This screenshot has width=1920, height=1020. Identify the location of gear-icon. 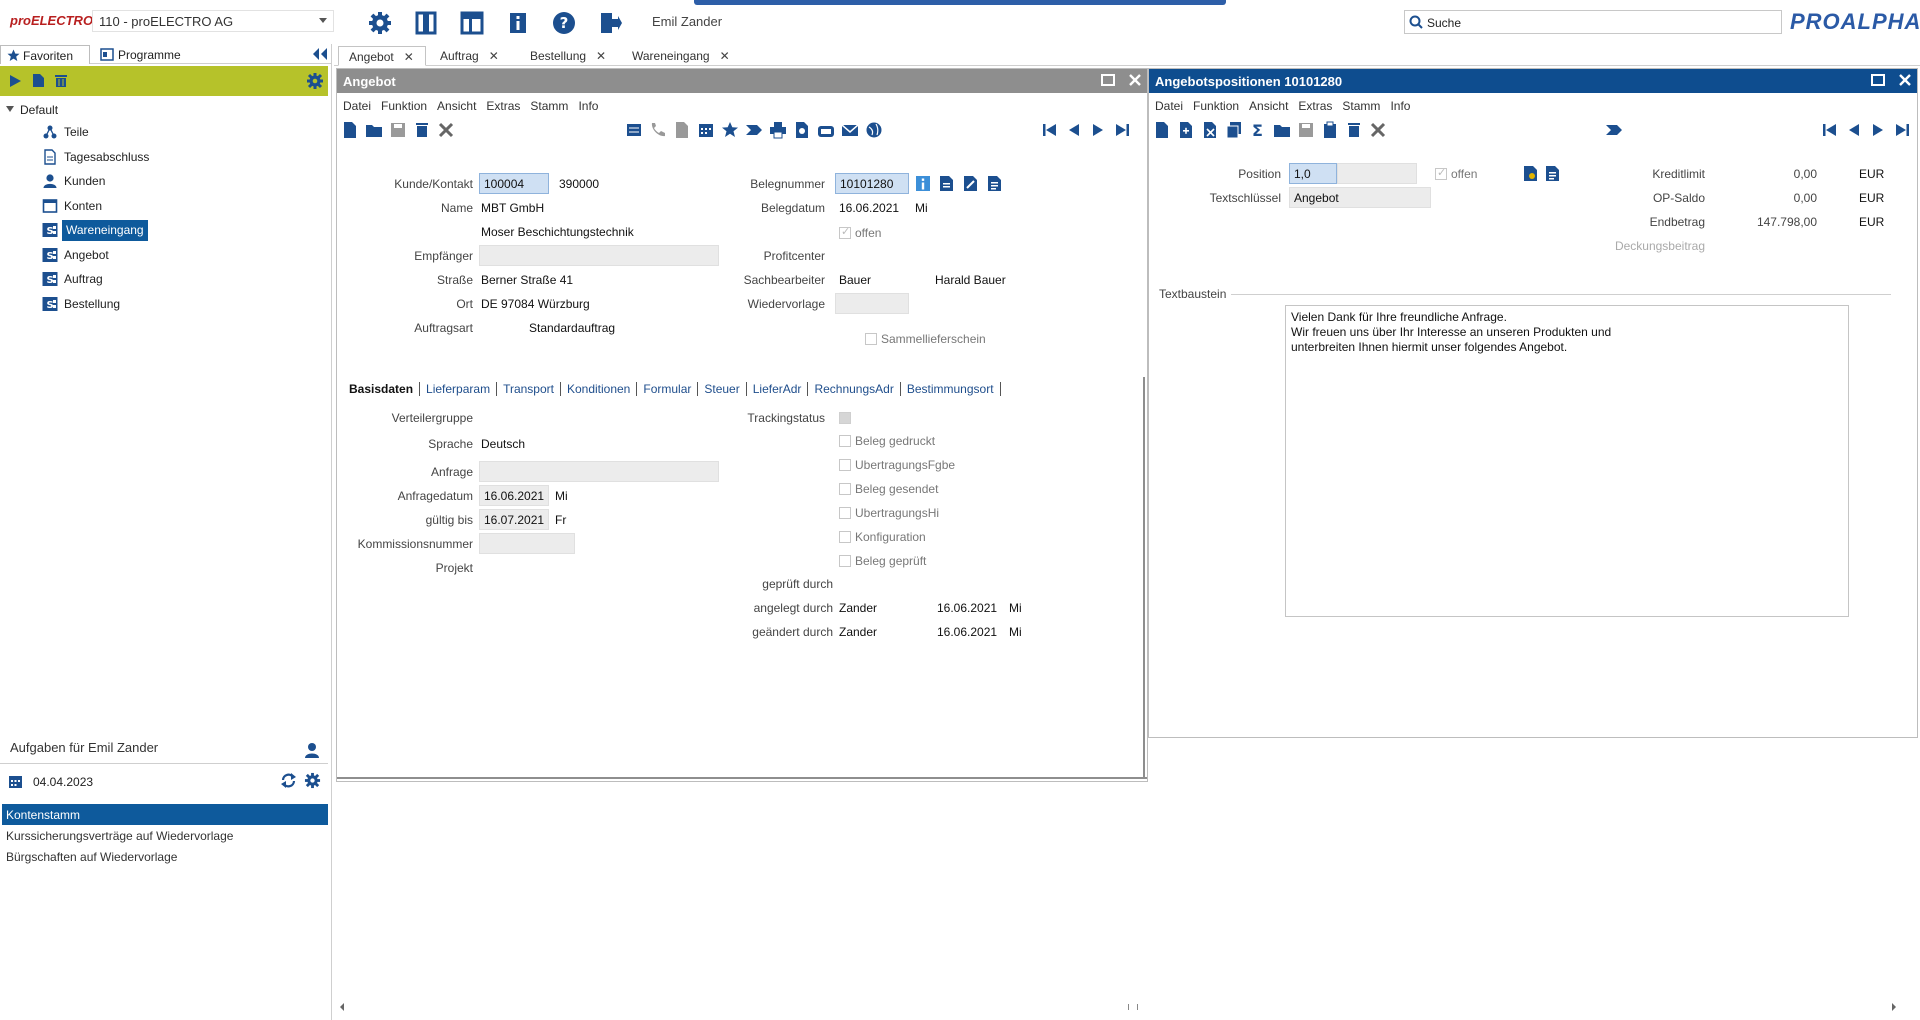
(380, 23).